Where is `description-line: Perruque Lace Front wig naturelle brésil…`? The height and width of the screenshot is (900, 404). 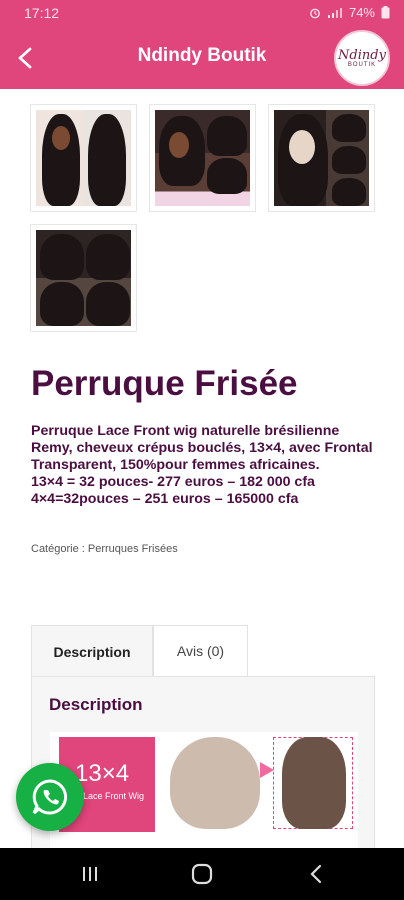
description-line: Perruque Lace Front wig naturelle brésil… is located at coordinates (202, 448).